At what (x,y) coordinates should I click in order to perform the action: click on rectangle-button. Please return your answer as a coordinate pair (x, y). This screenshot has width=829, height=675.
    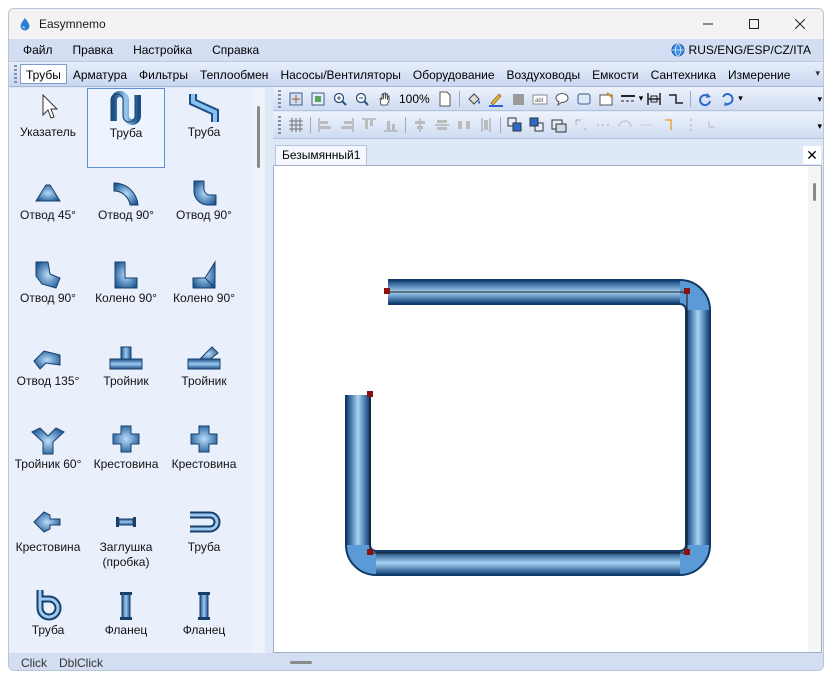
    Looking at the image, I should click on (584, 99).